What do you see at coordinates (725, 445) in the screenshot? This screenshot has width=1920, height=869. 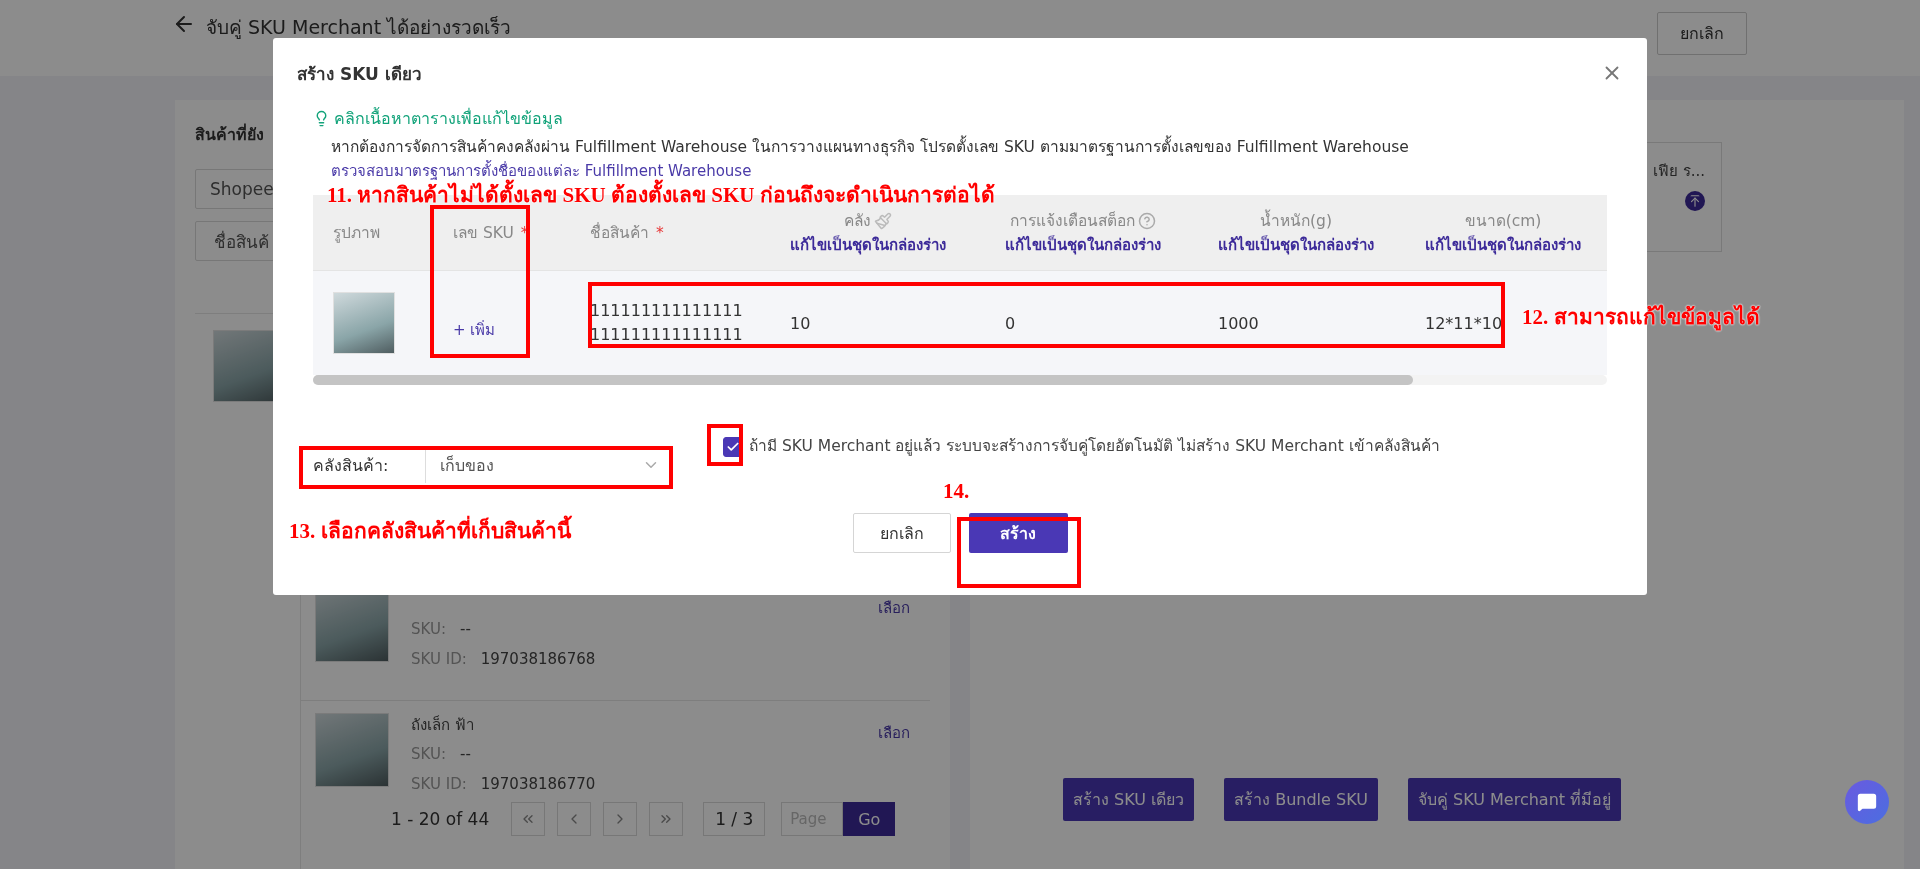 I see `highlight-frame` at bounding box center [725, 445].